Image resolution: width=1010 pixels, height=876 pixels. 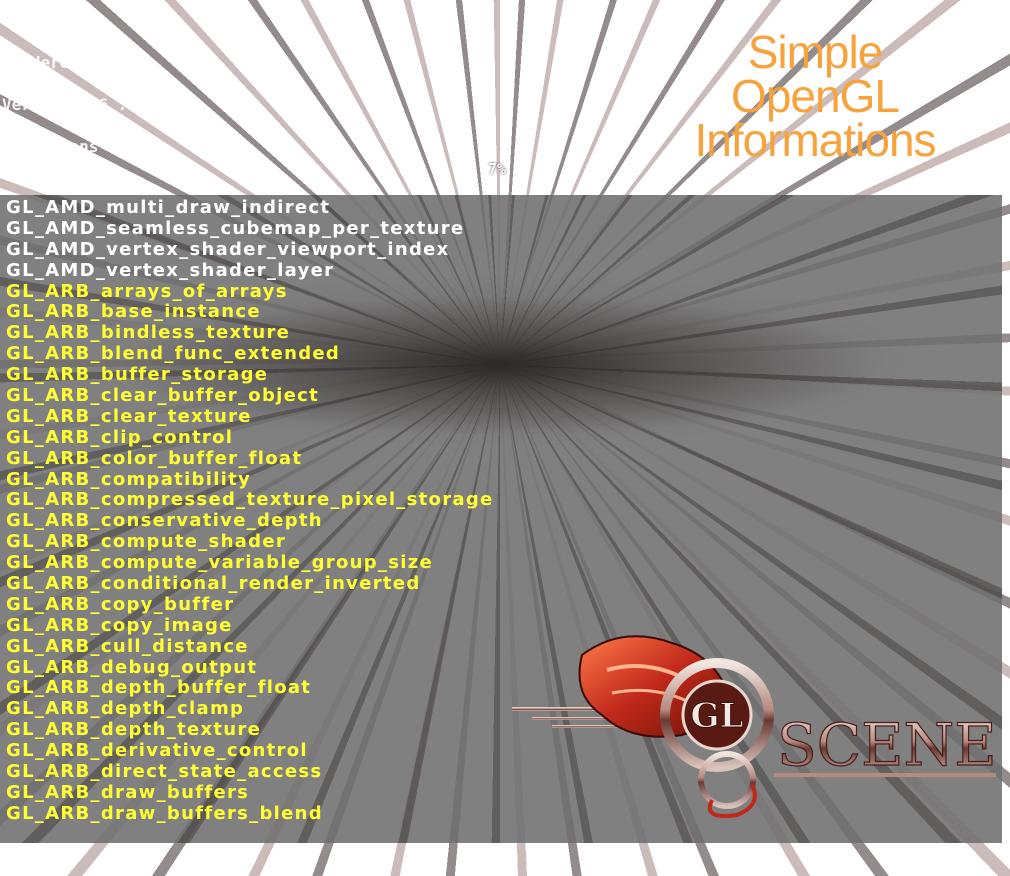 What do you see at coordinates (120, 604) in the screenshot?
I see `extension-item: GL_ARB_copy_buffer` at bounding box center [120, 604].